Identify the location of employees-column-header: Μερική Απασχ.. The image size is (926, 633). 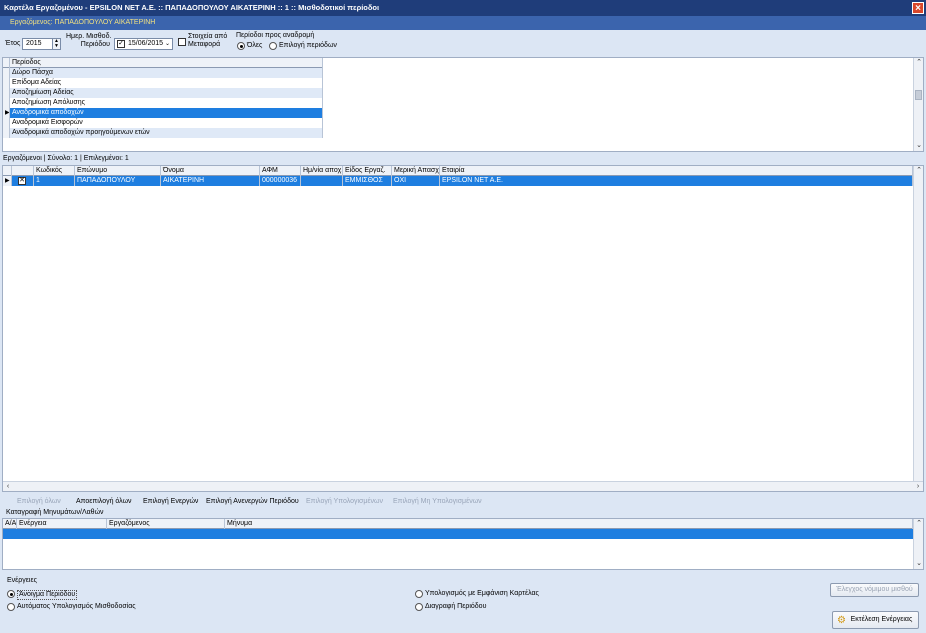
(416, 171).